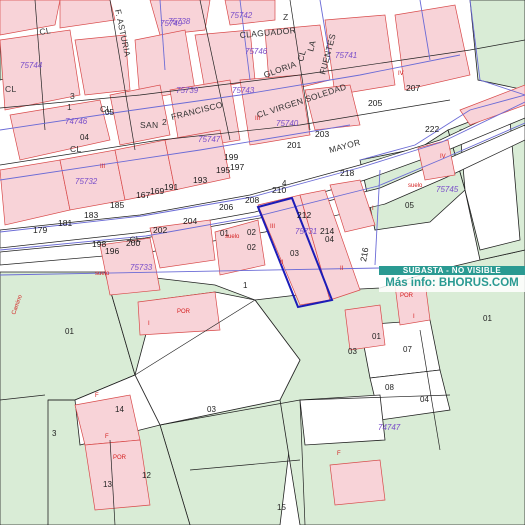 The image size is (525, 525). Describe the element at coordinates (407, 296) in the screenshot. I see `red-por-2: POR` at that location.